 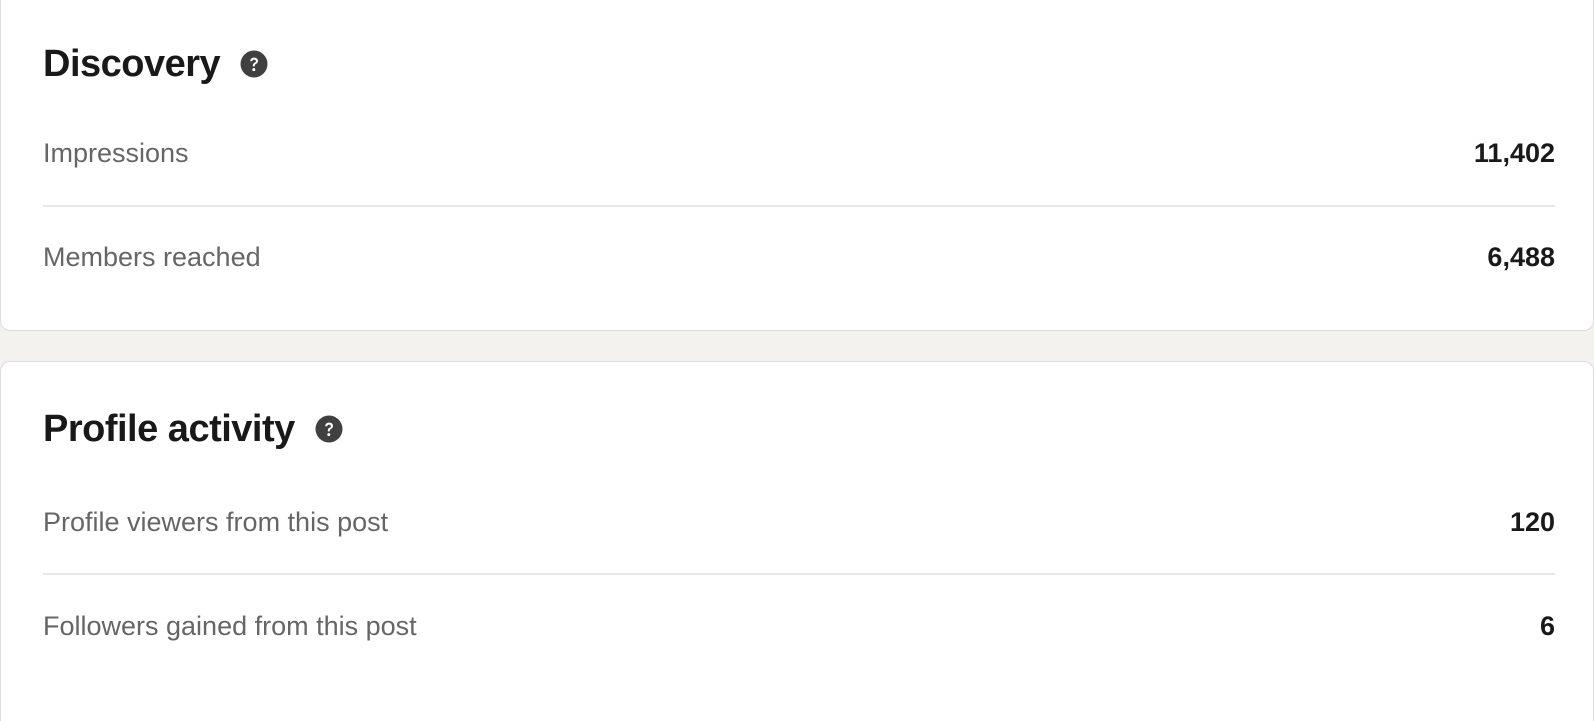 What do you see at coordinates (1532, 521) in the screenshot?
I see `profile-viewers-value: 120` at bounding box center [1532, 521].